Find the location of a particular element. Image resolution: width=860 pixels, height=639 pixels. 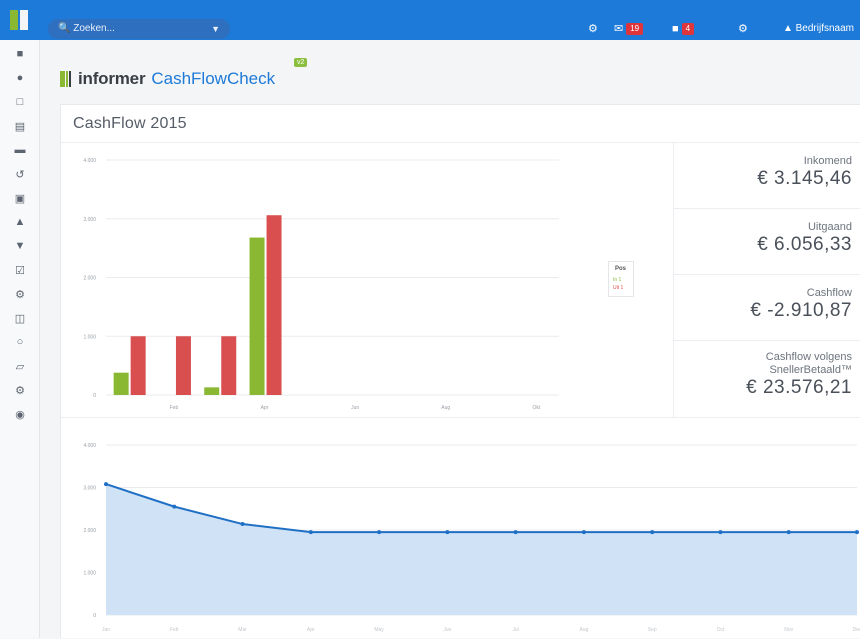

y-tick-label: 3.000 is located at coordinates (89, 489).